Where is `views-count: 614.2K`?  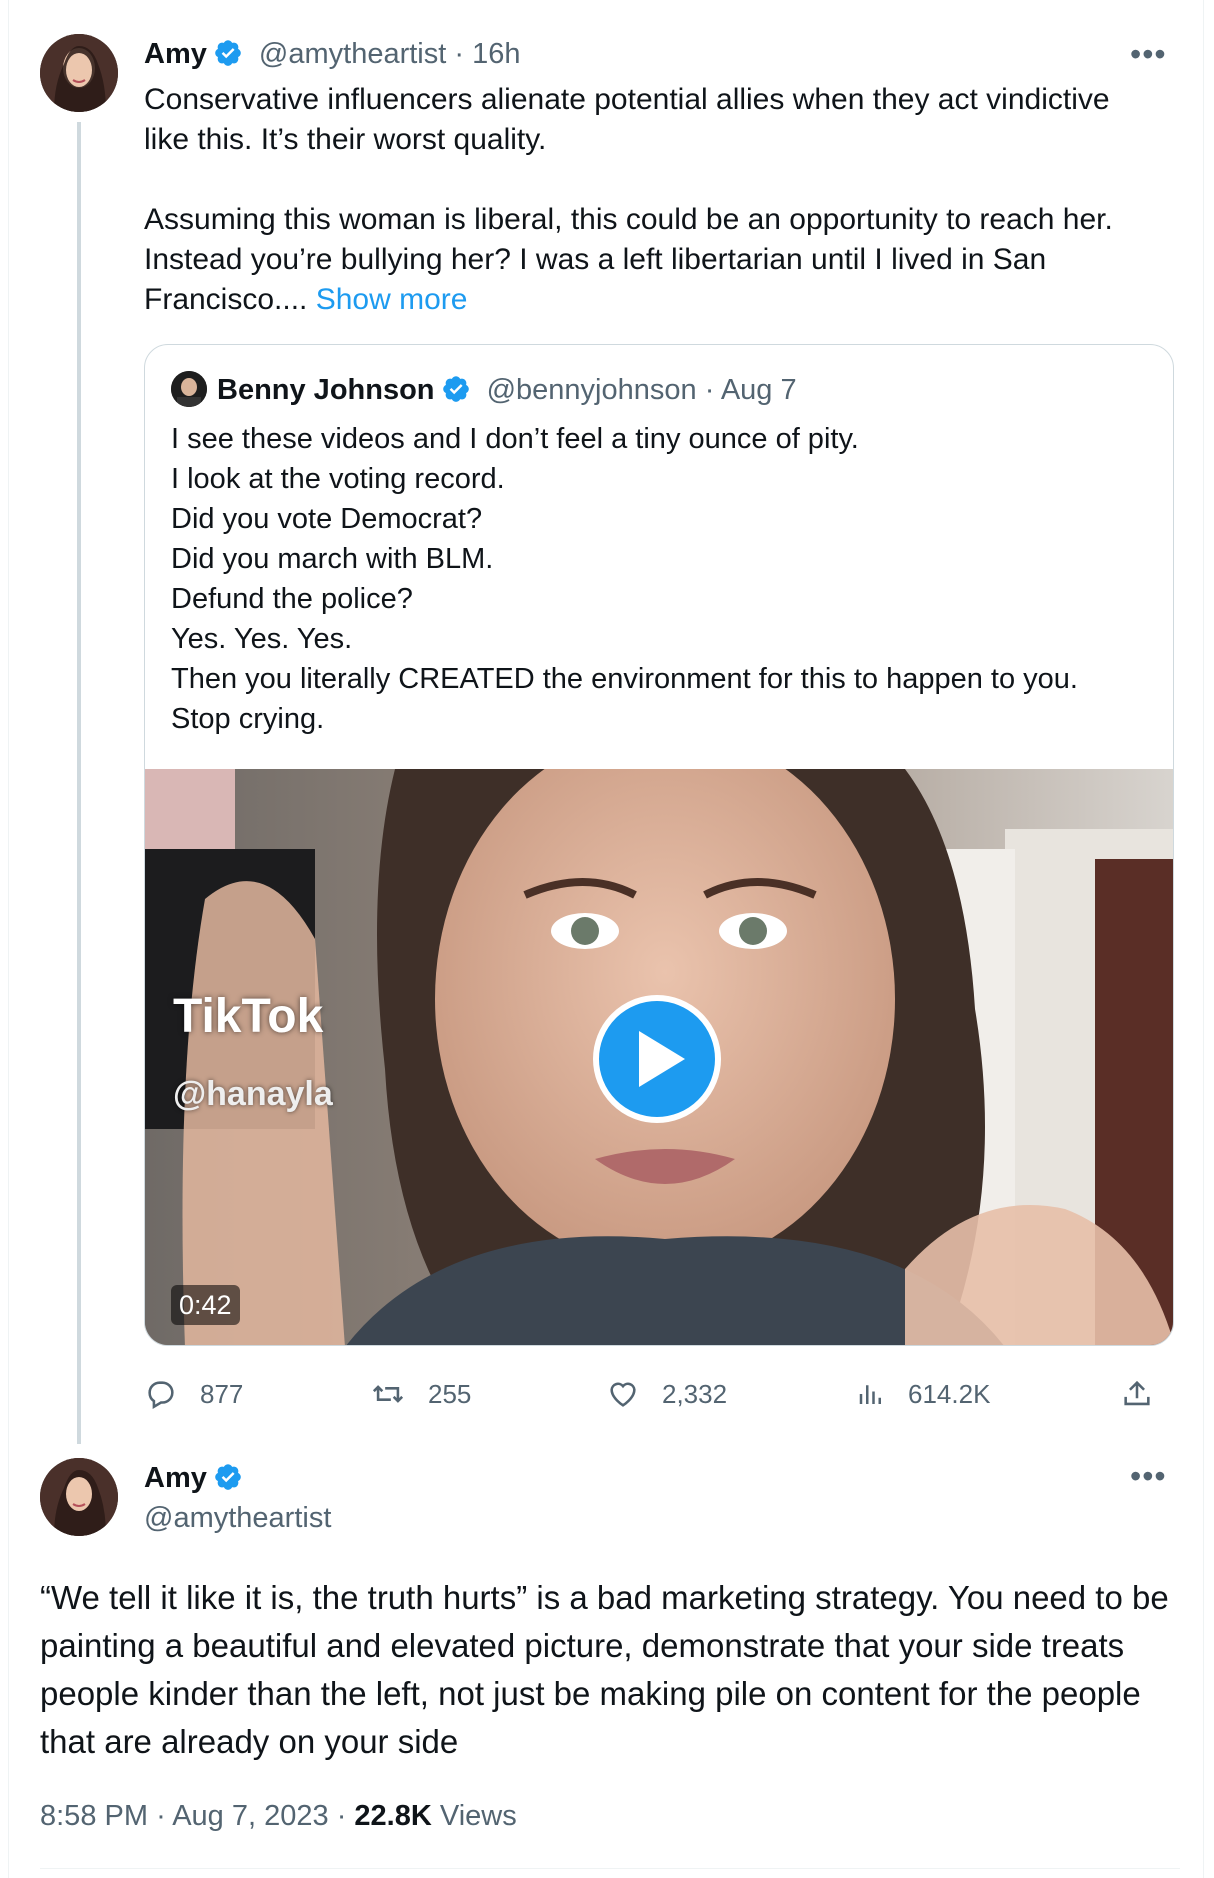 views-count: 614.2K is located at coordinates (949, 1393).